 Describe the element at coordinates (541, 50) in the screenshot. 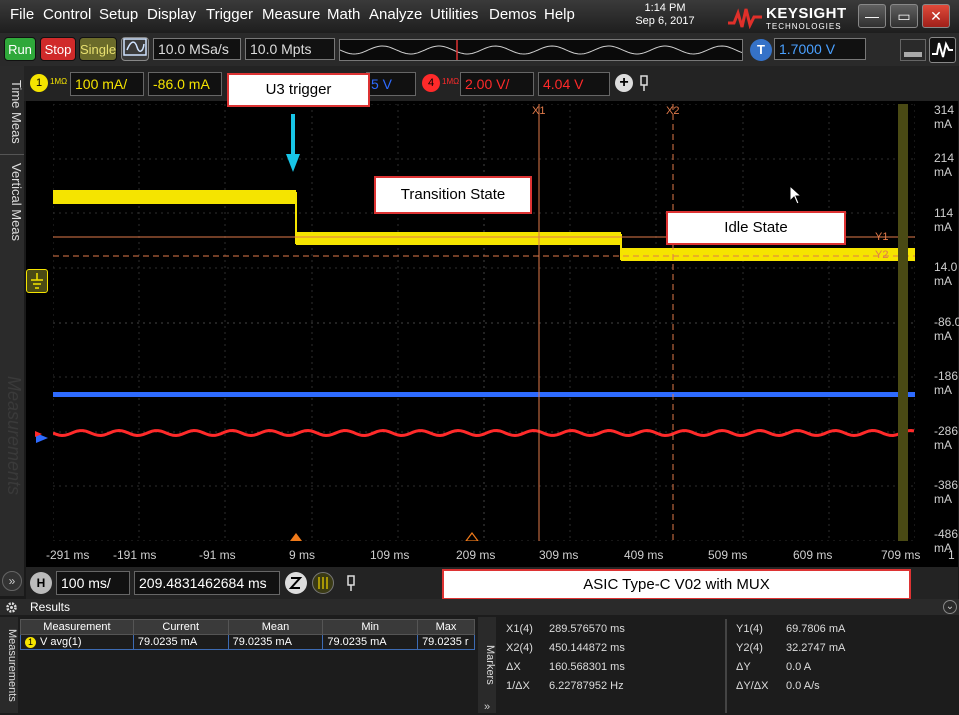

I see `waveform-overview` at that location.